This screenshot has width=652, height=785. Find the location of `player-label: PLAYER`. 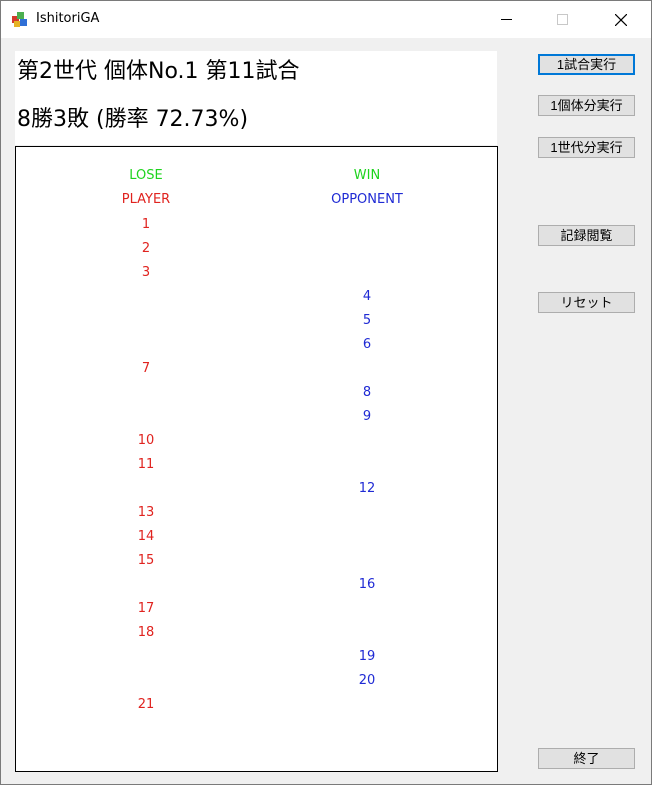

player-label: PLAYER is located at coordinates (146, 199).